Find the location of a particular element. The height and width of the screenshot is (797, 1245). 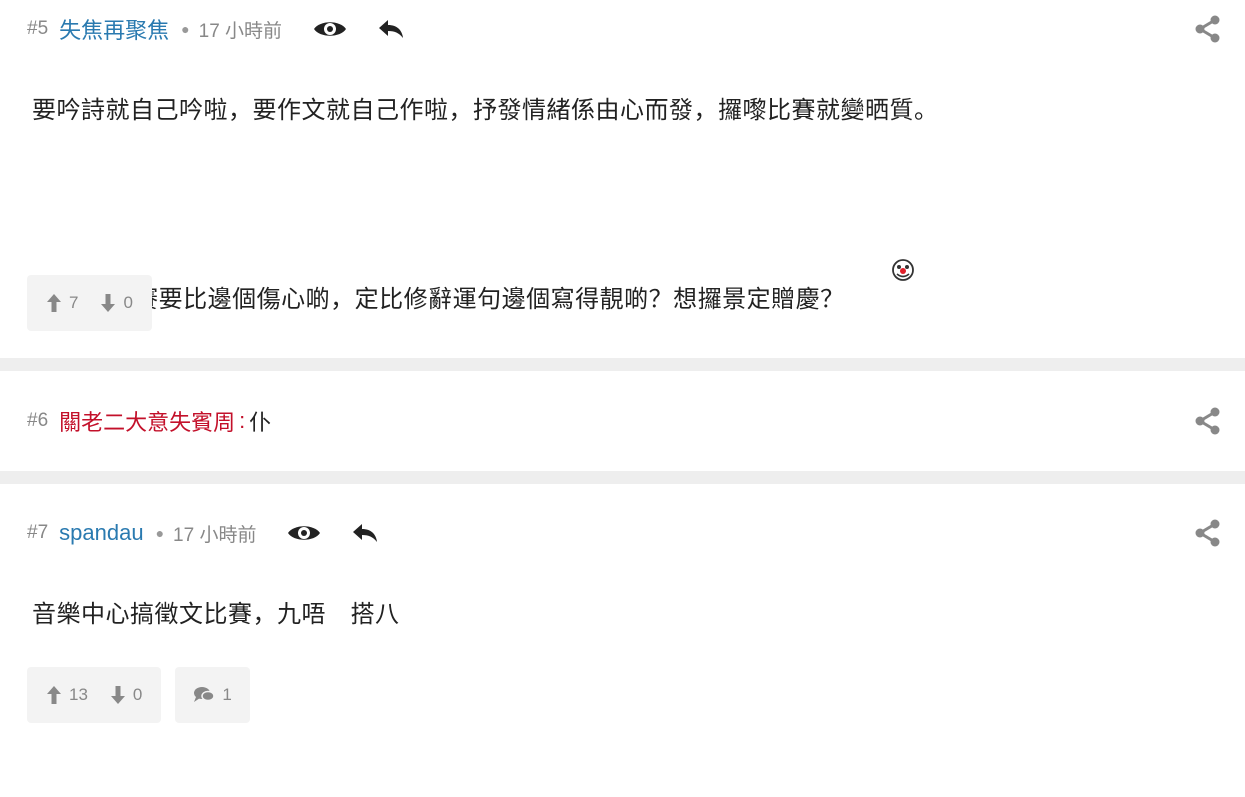

inline-reply-text: 仆 is located at coordinates (260, 422).